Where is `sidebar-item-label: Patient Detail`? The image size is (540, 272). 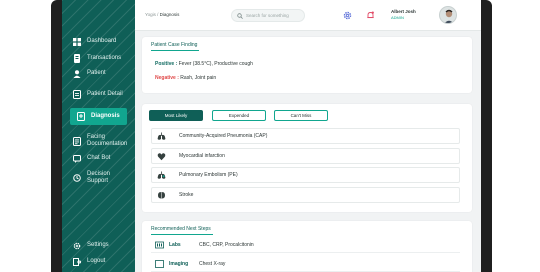
sidebar-item-label: Patient Detail is located at coordinates (105, 94).